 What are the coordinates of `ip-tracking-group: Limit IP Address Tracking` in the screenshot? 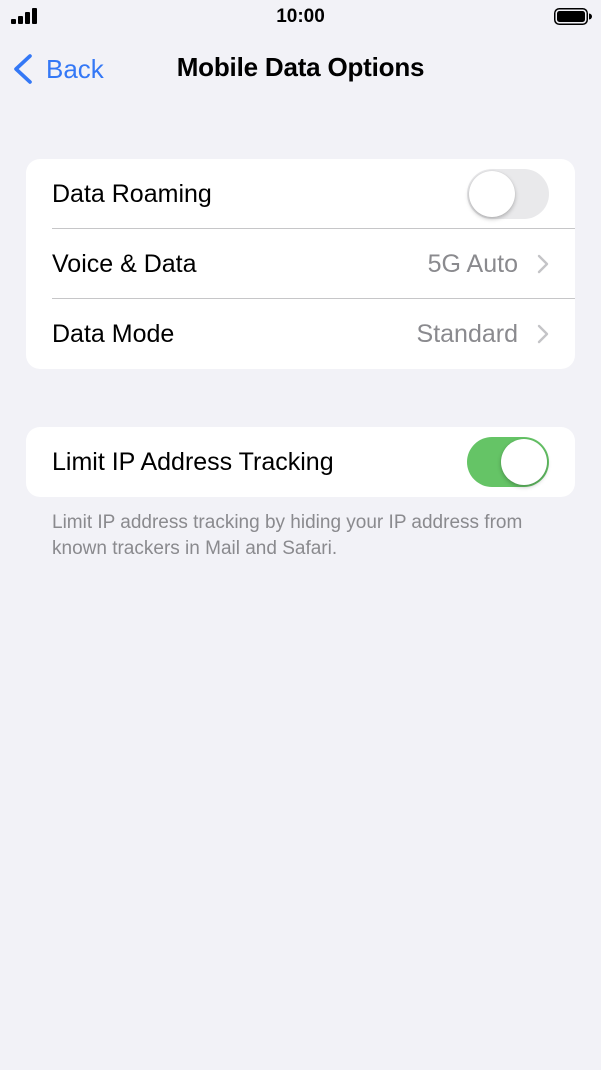 It's located at (300, 462).